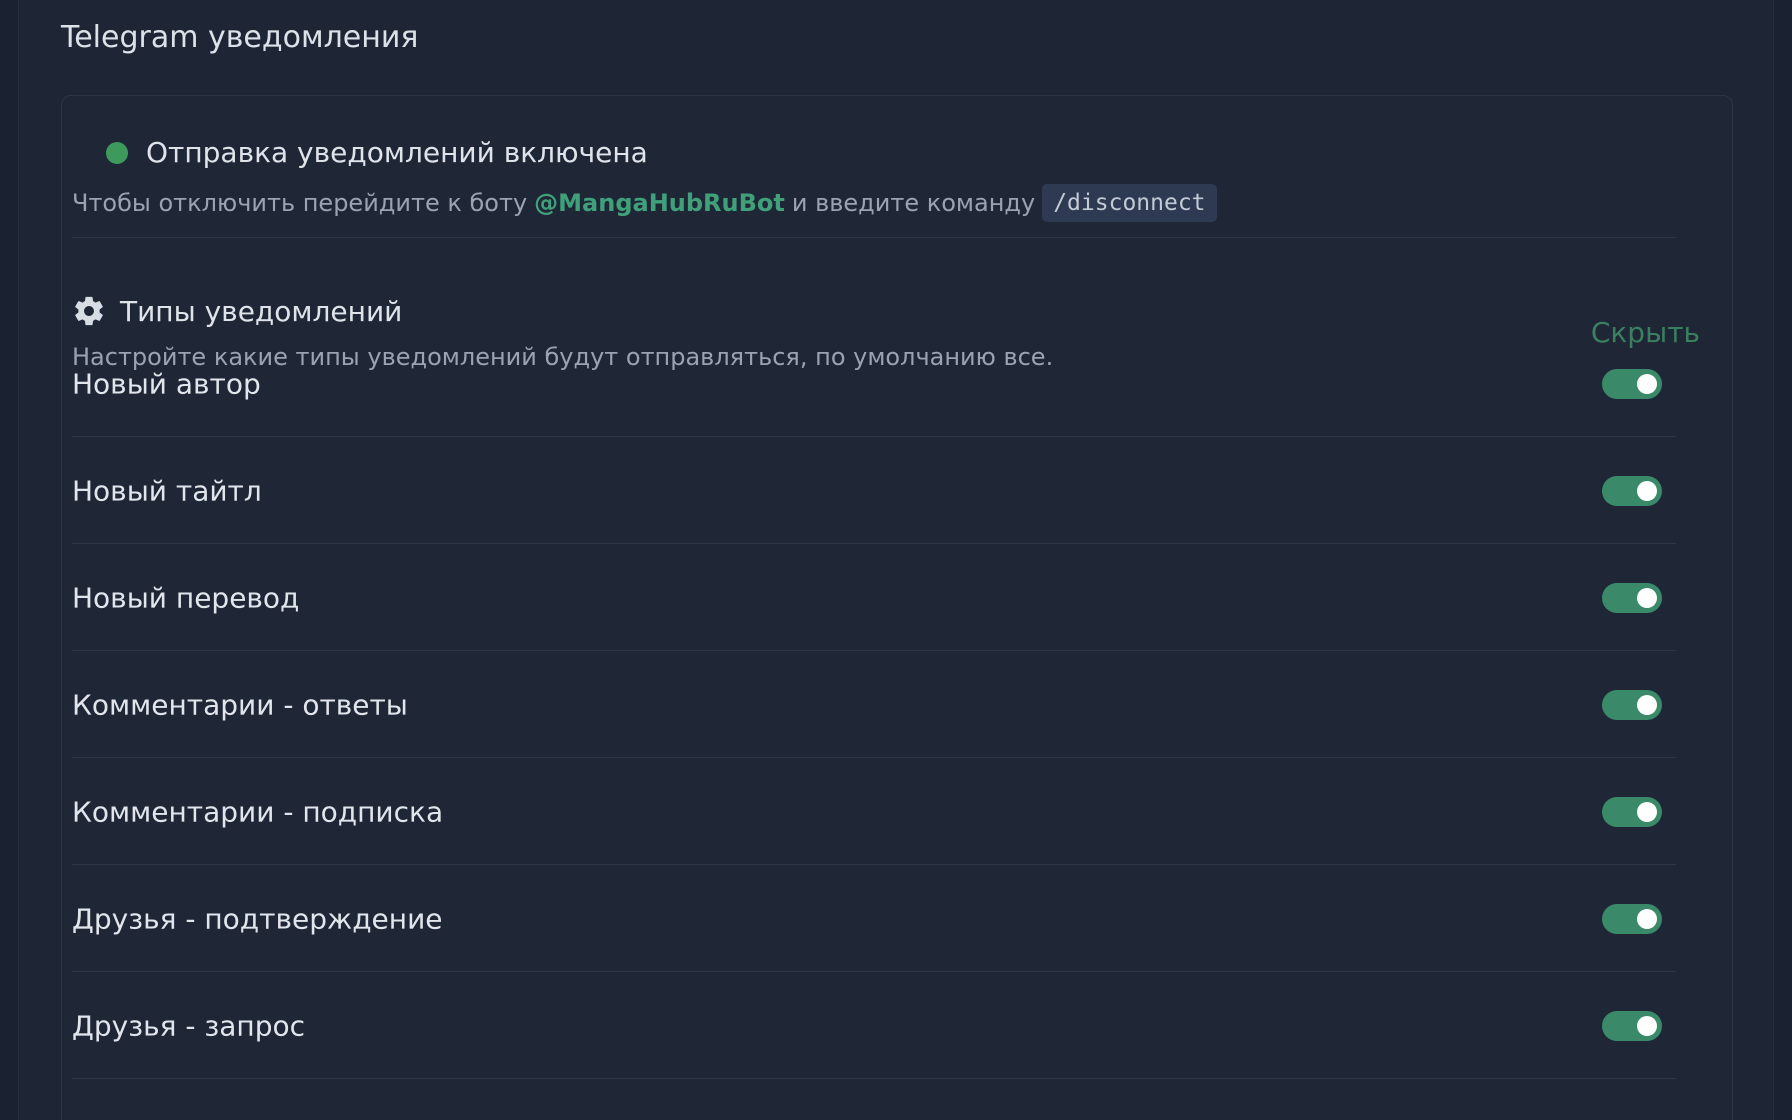 The image size is (1792, 1120). I want to click on divider, so click(874, 237).